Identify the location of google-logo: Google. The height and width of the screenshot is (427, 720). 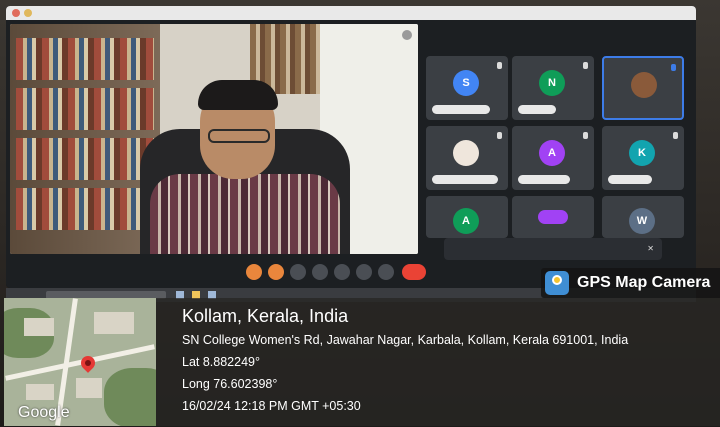
(44, 412).